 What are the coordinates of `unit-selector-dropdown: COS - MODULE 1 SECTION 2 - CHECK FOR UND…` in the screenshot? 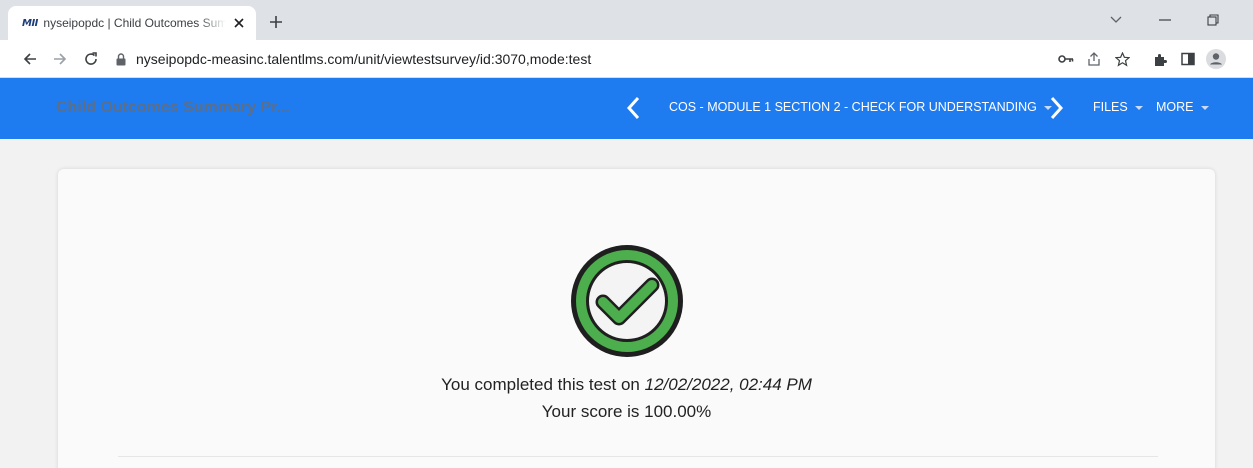 It's located at (860, 107).